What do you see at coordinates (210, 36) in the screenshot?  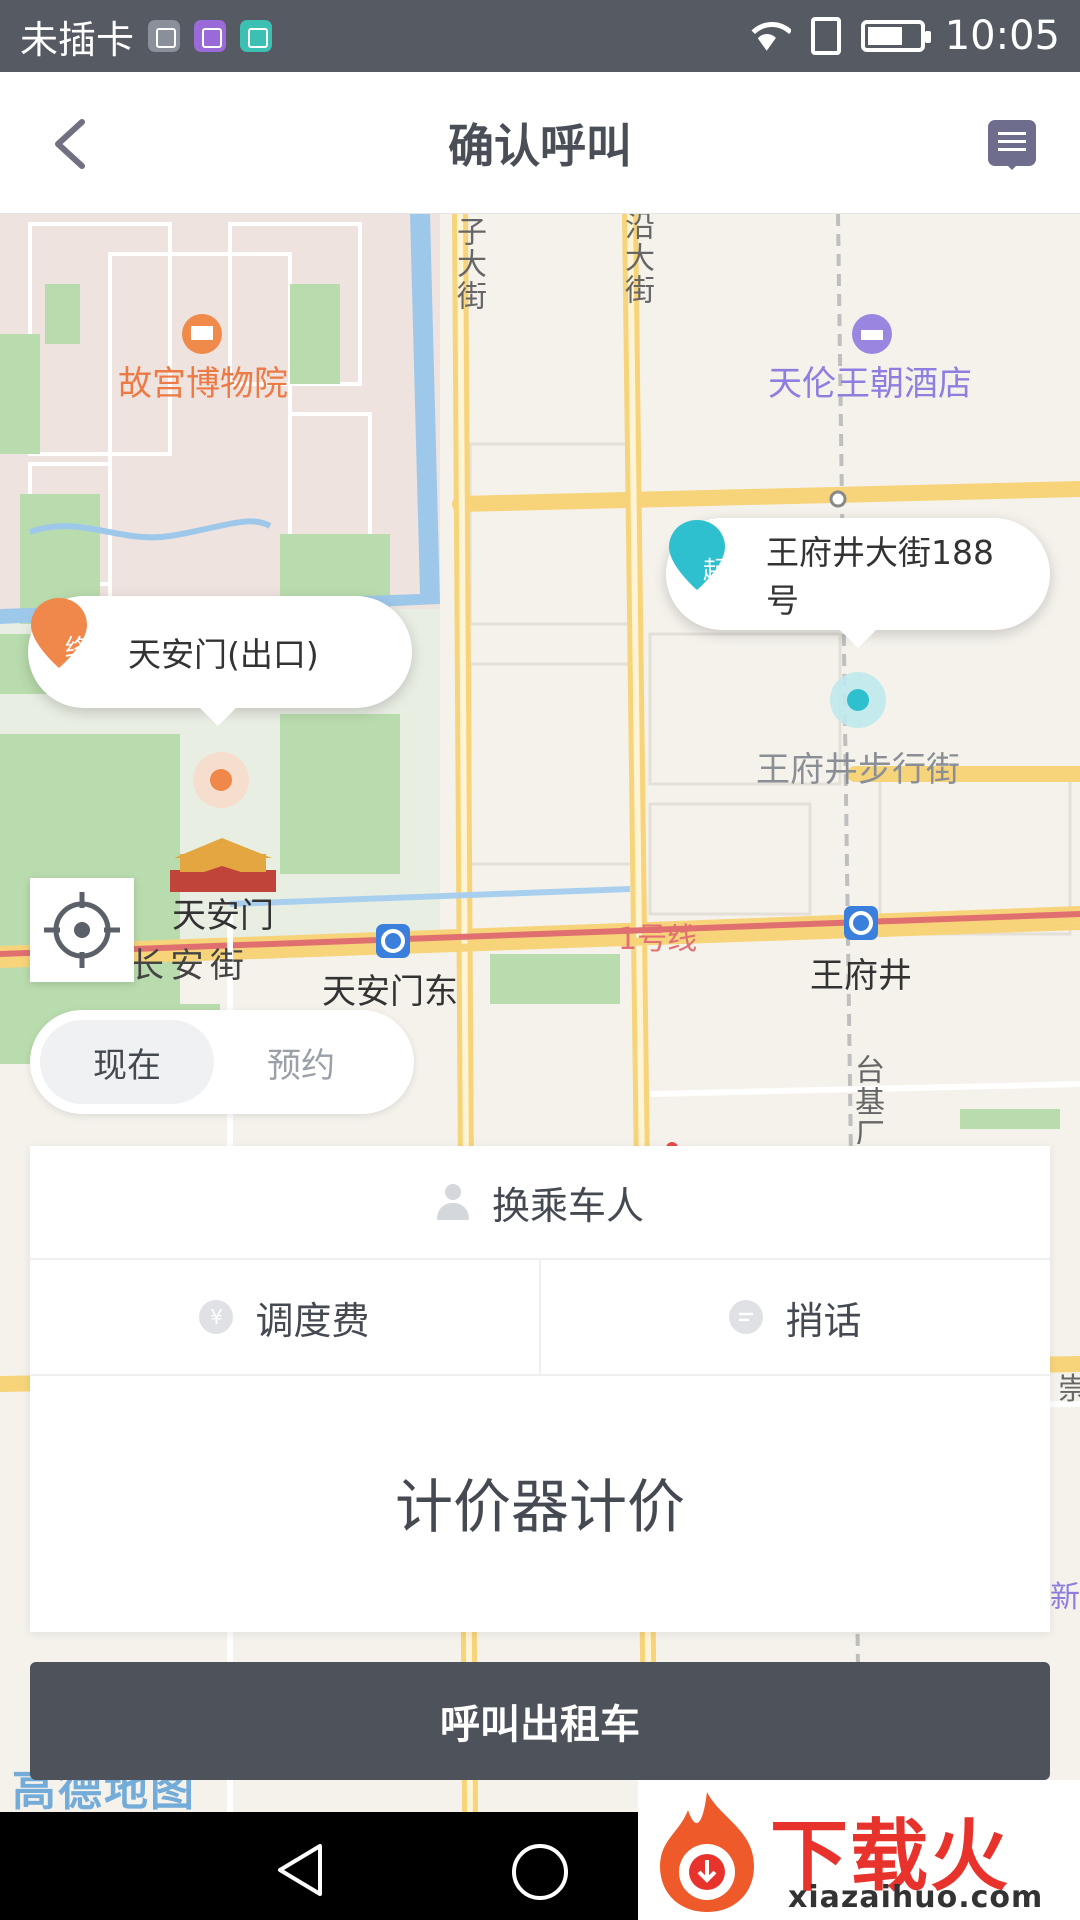 I see `keyboard-notification-icon` at bounding box center [210, 36].